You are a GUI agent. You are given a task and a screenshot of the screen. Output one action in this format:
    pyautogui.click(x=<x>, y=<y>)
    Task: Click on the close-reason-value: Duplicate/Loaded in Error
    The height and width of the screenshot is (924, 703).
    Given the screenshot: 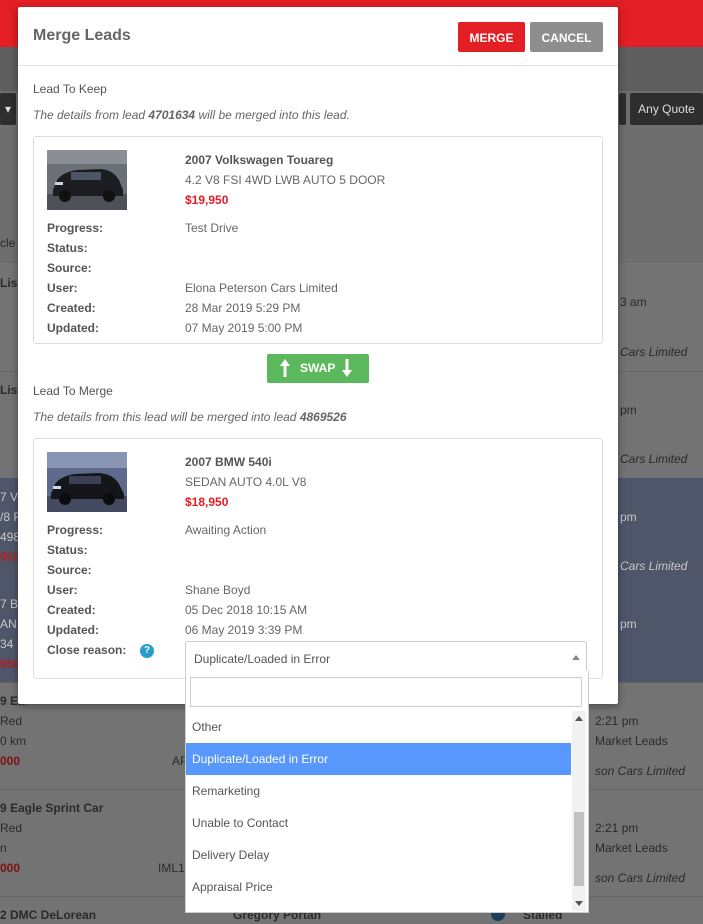 What is the action you would take?
    pyautogui.click(x=262, y=659)
    